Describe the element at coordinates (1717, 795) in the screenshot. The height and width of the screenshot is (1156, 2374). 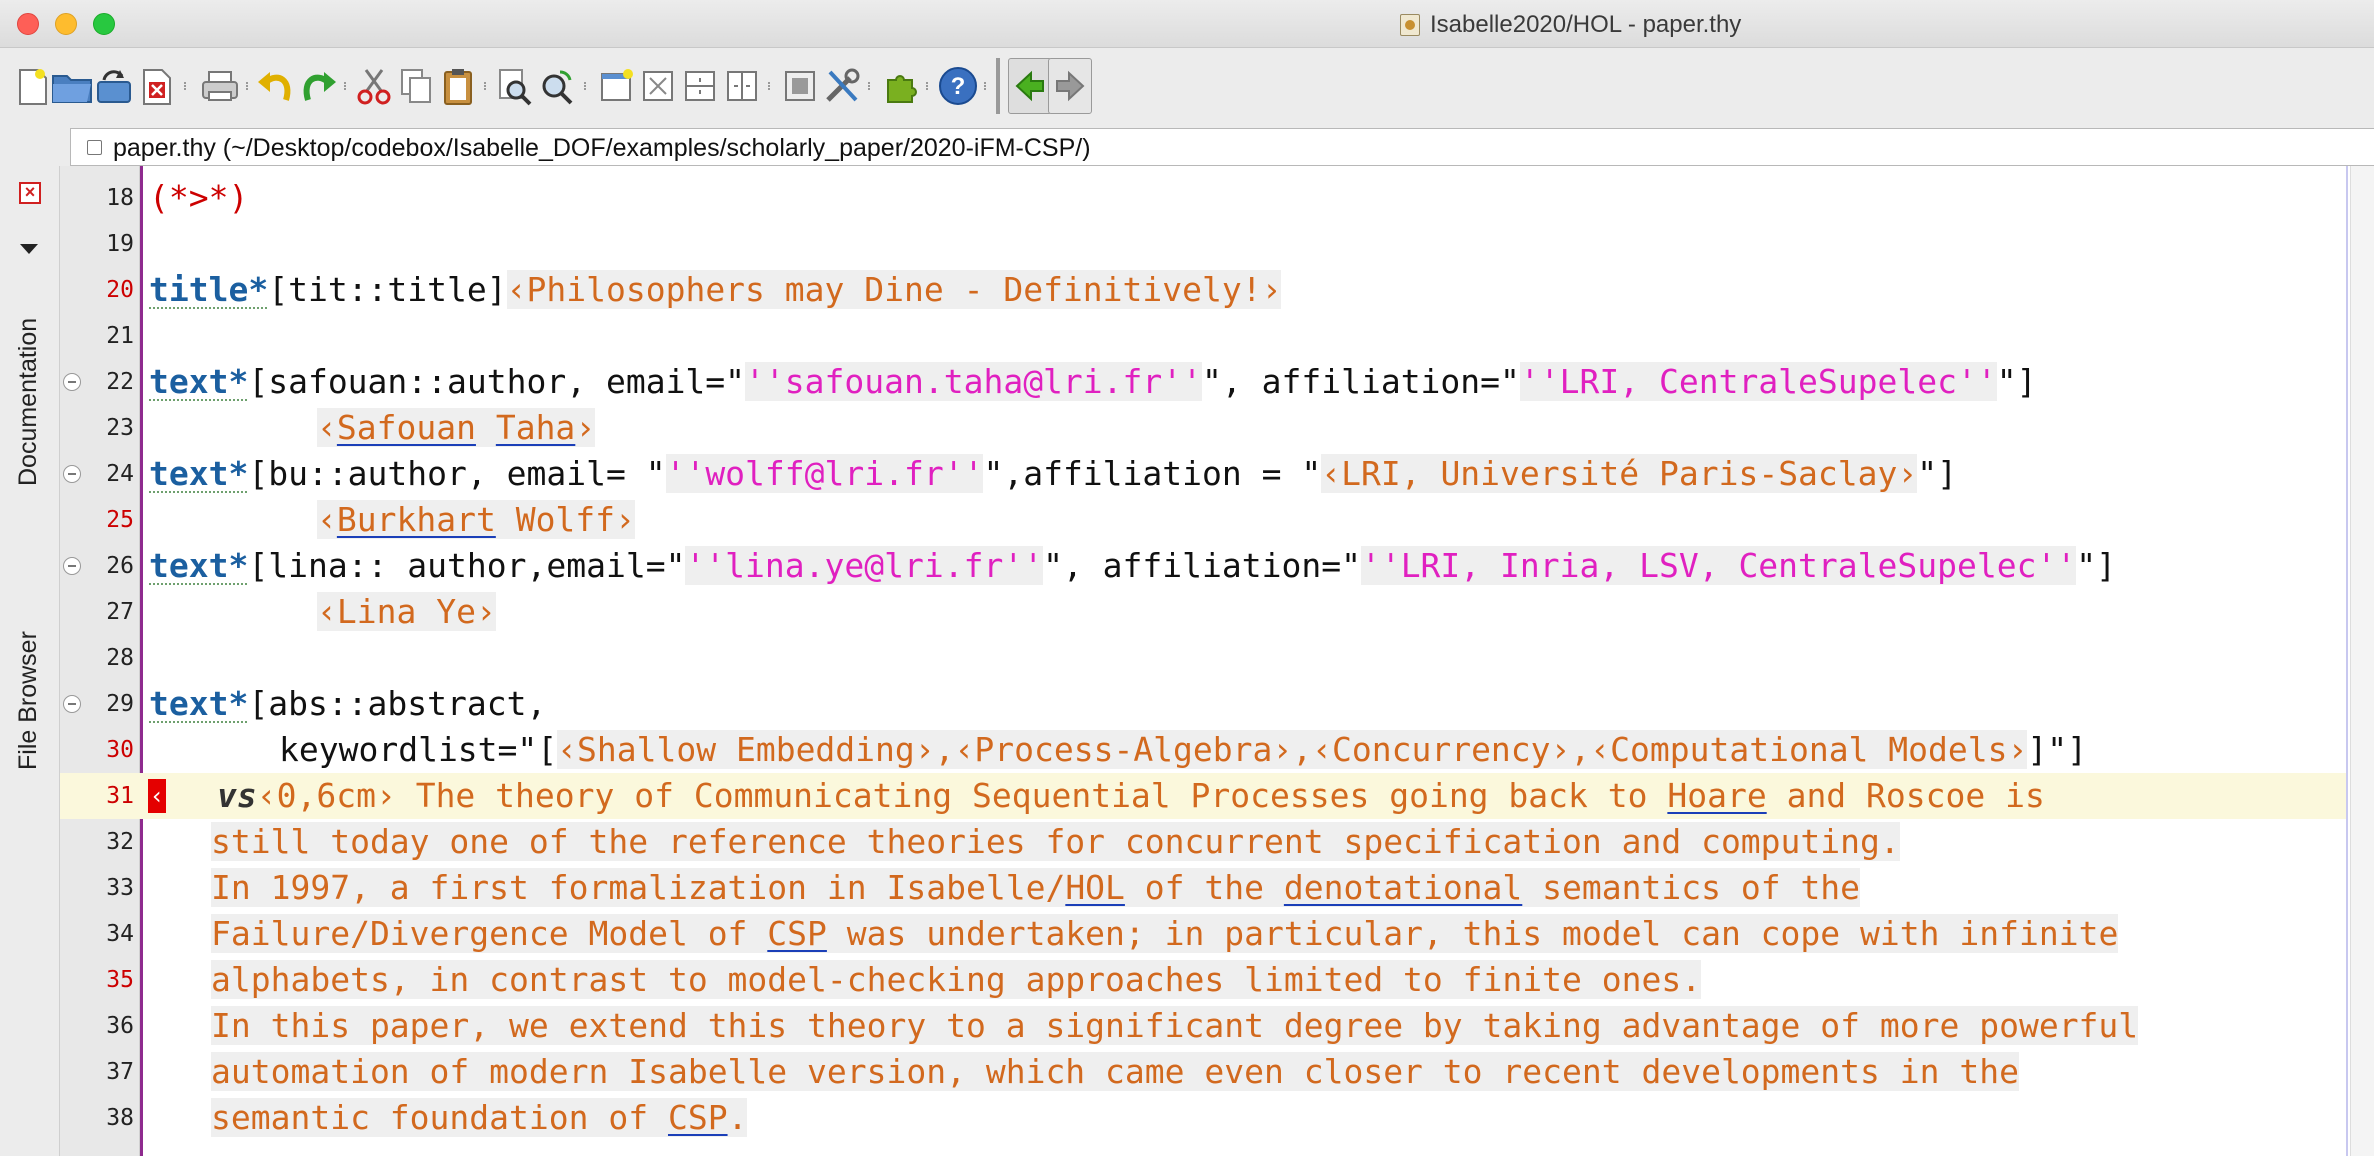
I see `code-token: Hoare` at that location.